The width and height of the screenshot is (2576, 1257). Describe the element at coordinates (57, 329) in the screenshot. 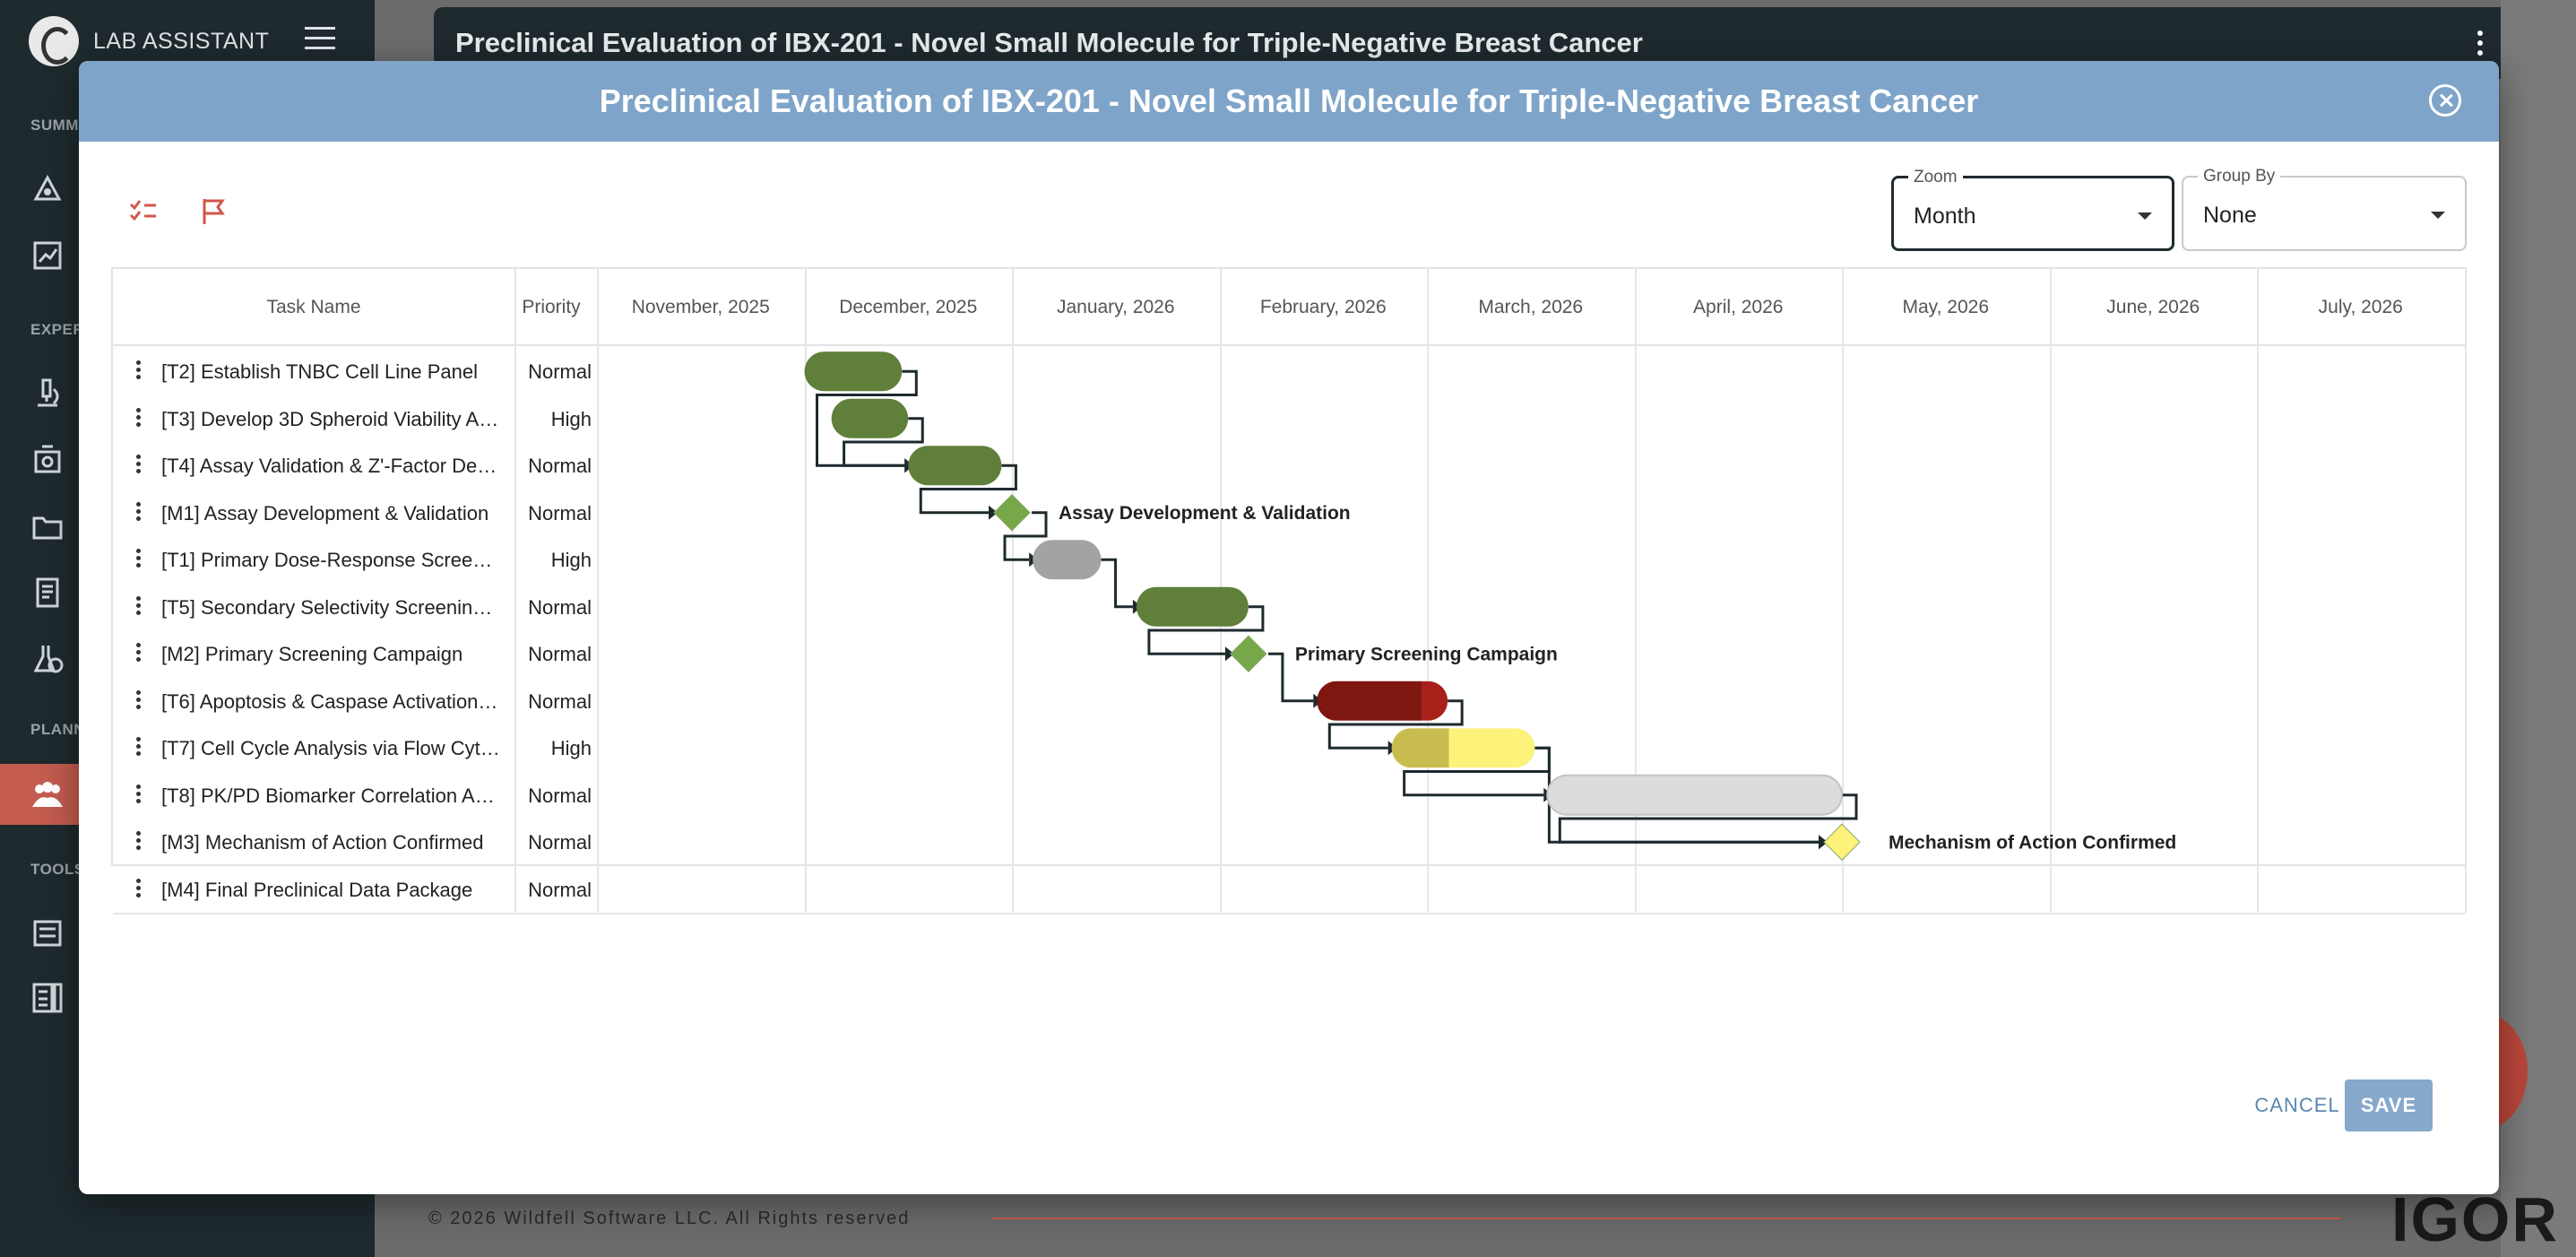

I see `nav-section-experiments: EXPER` at that location.